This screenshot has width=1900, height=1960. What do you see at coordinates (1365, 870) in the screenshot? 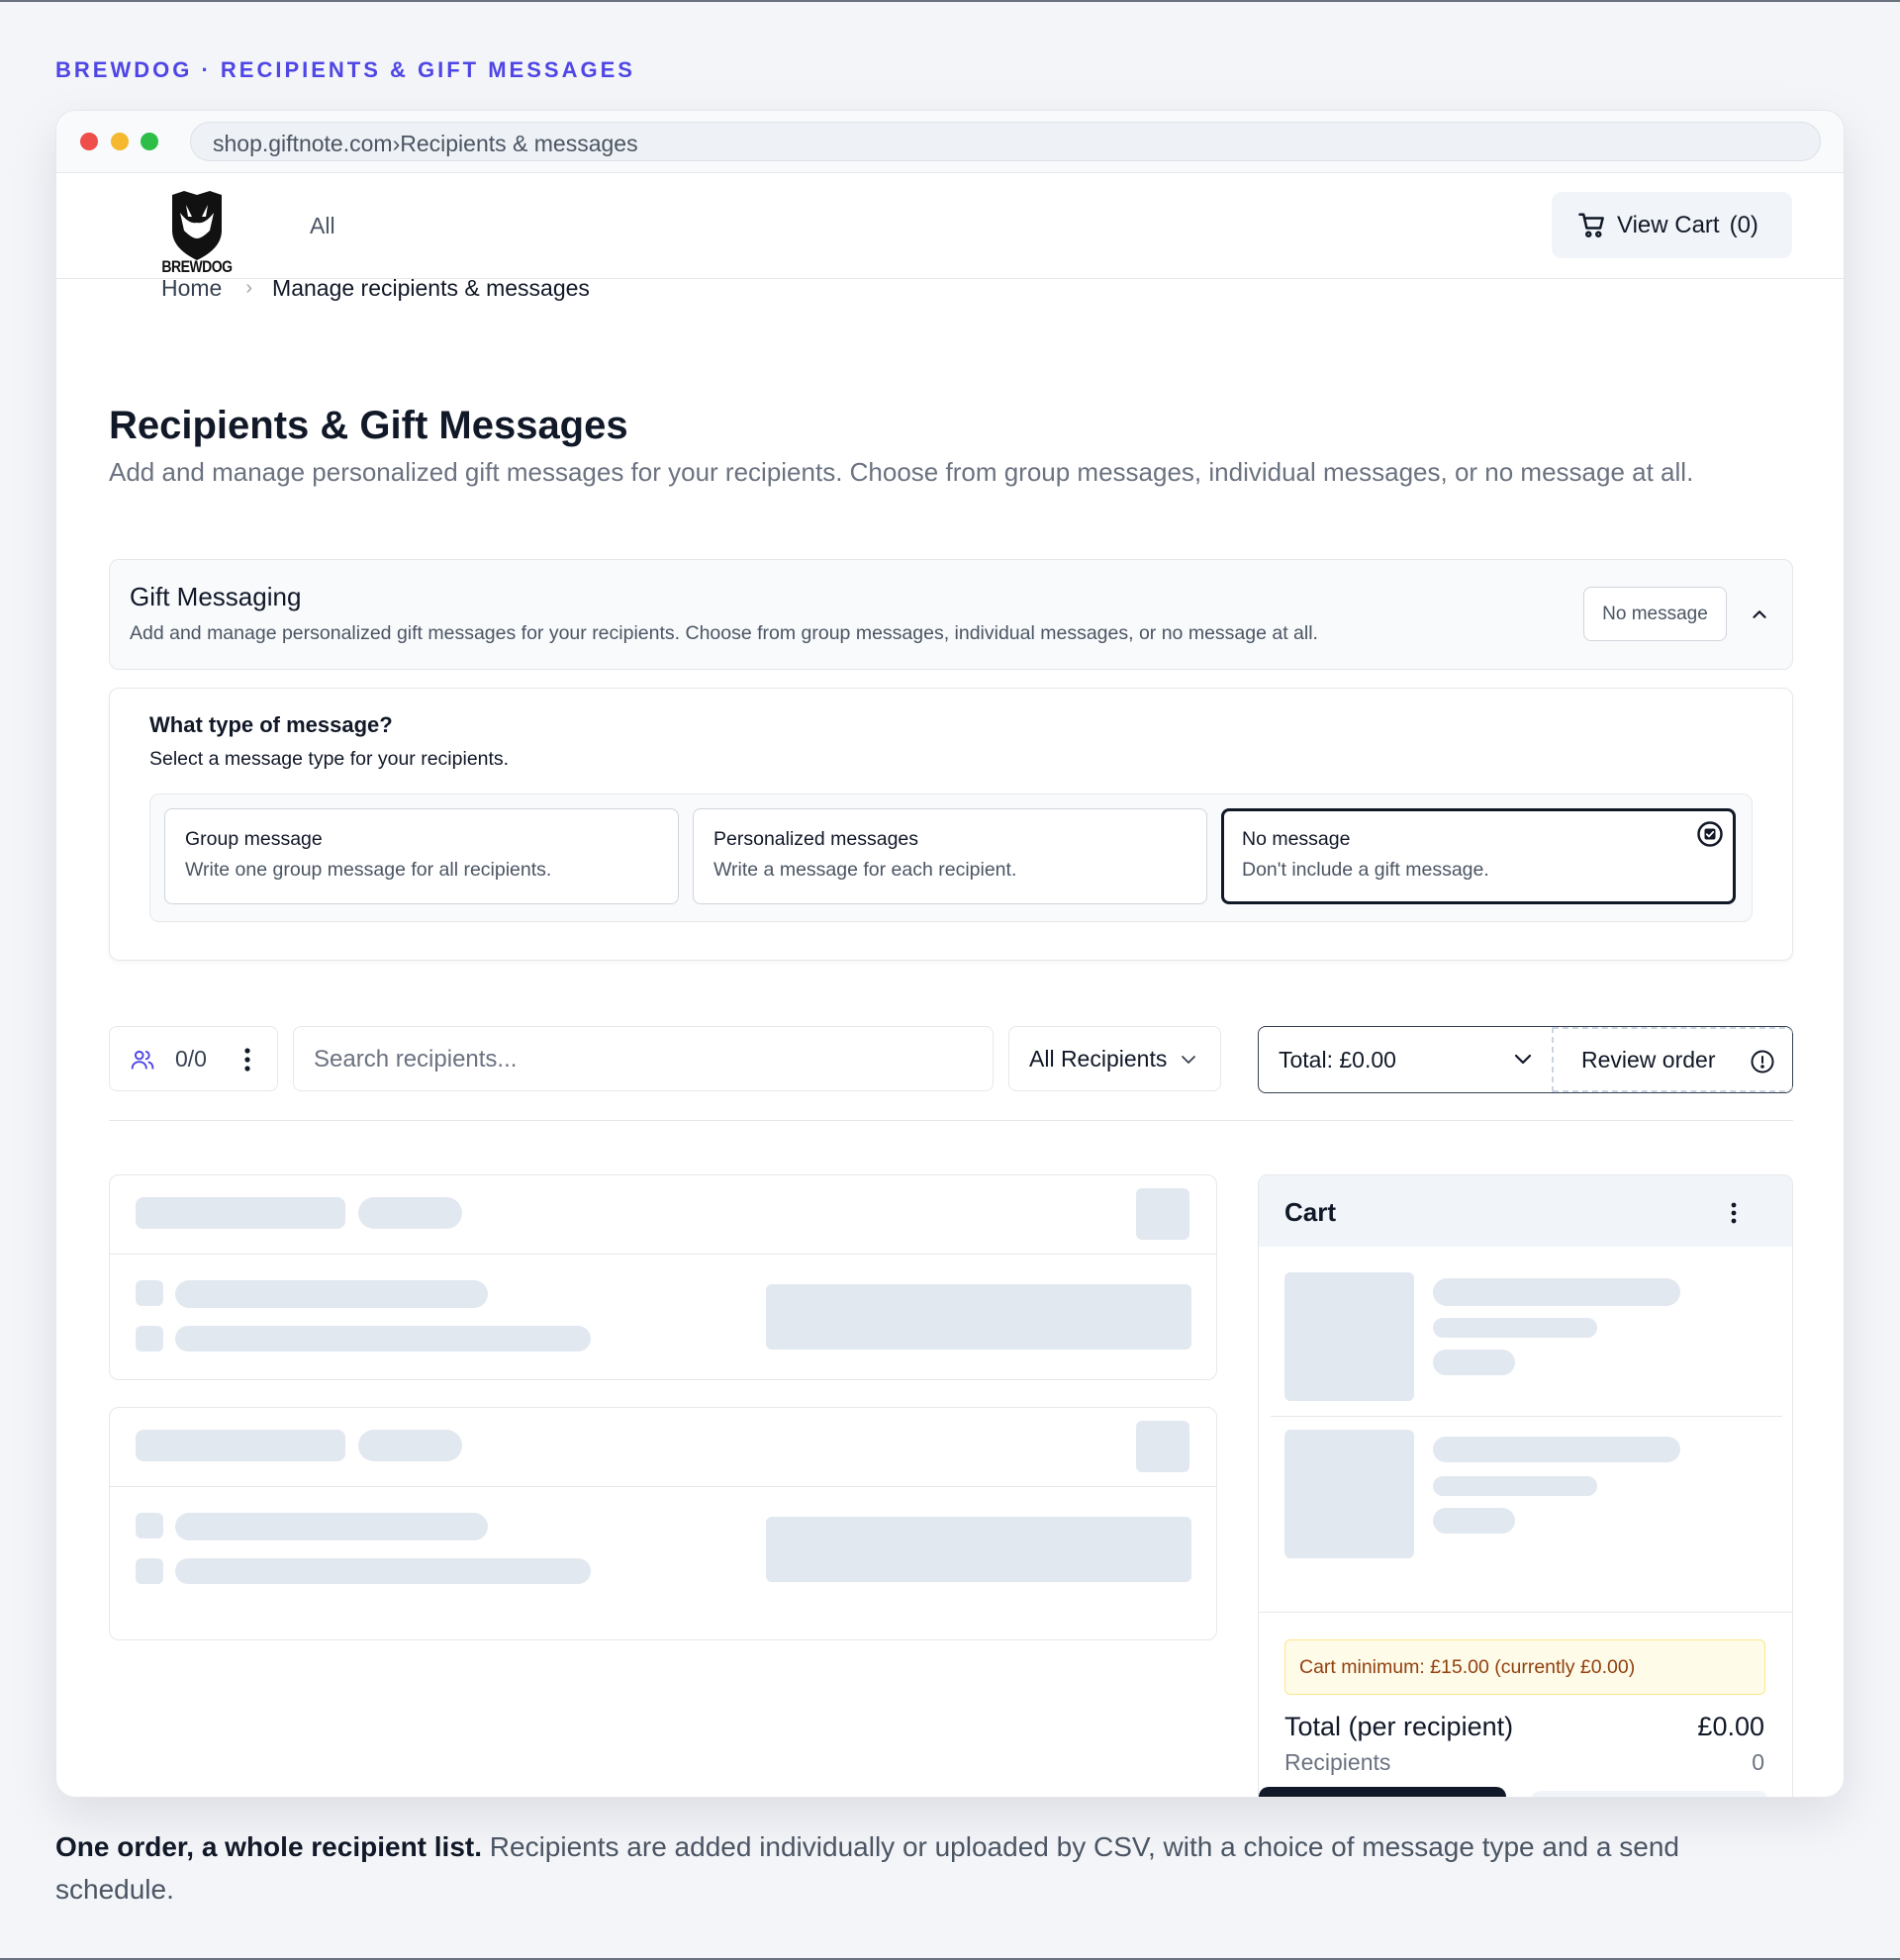
I see `option-description: Don't include a gift message.` at bounding box center [1365, 870].